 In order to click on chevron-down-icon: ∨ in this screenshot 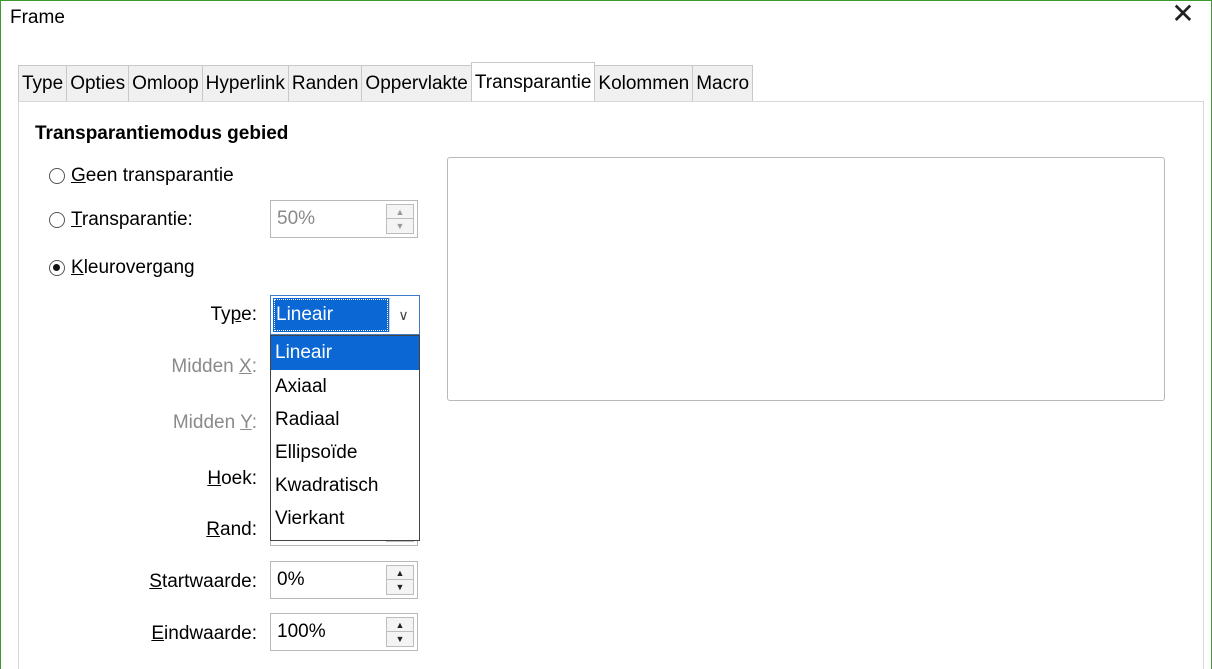, I will do `click(403, 315)`.